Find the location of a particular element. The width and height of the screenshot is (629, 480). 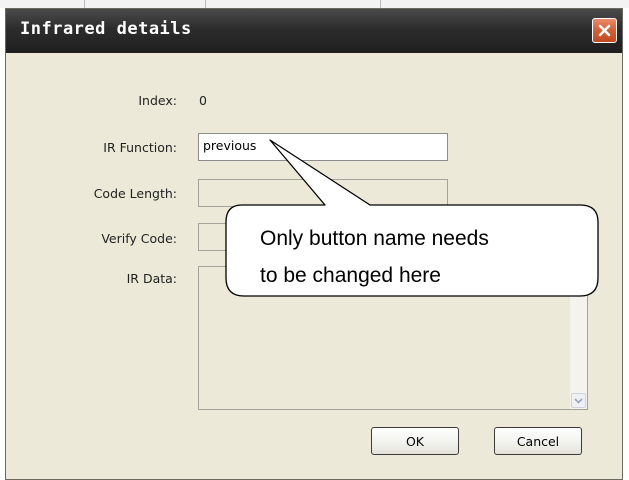

code-length-label: Code Length: is located at coordinates (135, 193).